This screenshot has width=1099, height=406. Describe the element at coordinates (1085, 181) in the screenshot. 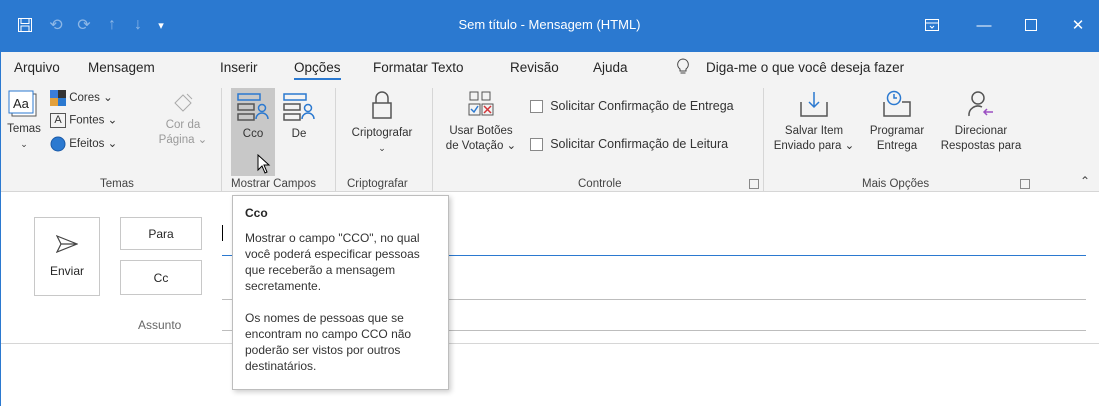

I see `collapse-ribbon-icon: ⌃` at that location.